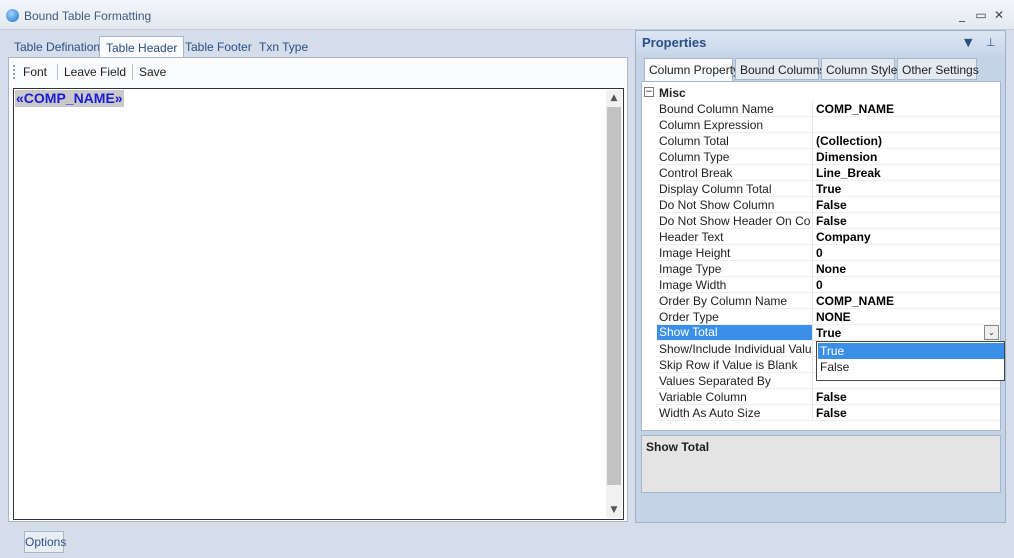 The image size is (1014, 558). What do you see at coordinates (723, 301) in the screenshot?
I see `property-name: Order By Column Name` at bounding box center [723, 301].